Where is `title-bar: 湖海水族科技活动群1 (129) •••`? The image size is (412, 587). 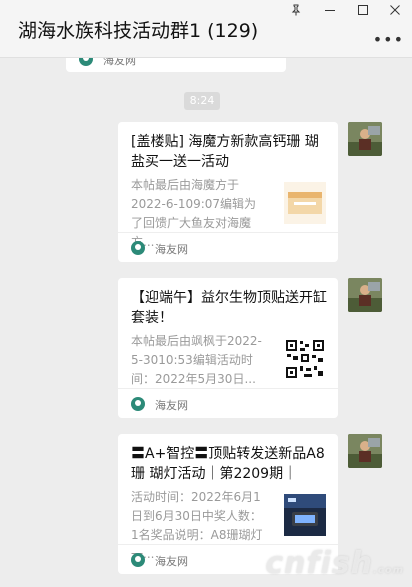 title-bar: 湖海水族科技活动群1 (129) ••• is located at coordinates (206, 29).